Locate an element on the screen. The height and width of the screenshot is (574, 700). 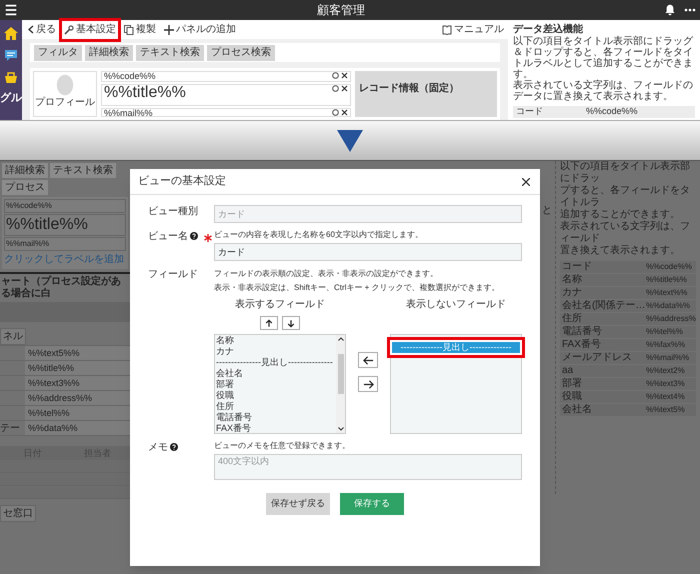
list-item: カナ is located at coordinates (275, 351).